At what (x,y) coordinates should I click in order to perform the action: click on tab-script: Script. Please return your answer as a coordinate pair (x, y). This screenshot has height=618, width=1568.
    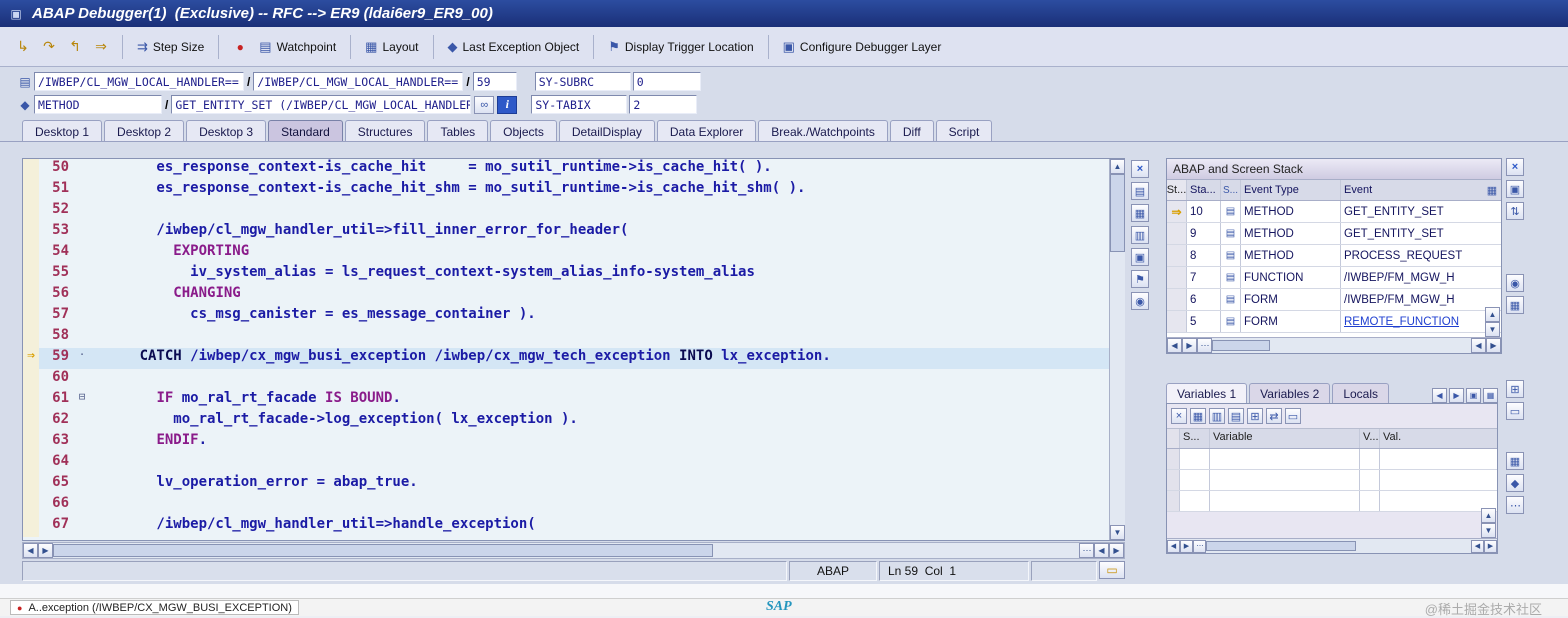
    Looking at the image, I should click on (964, 131).